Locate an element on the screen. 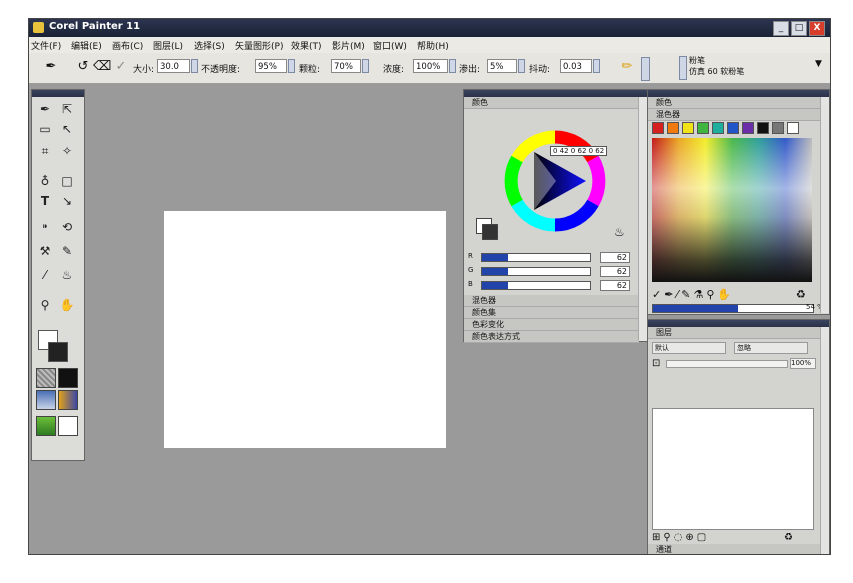  mixer-panel-title: 颜色 is located at coordinates (738, 103).